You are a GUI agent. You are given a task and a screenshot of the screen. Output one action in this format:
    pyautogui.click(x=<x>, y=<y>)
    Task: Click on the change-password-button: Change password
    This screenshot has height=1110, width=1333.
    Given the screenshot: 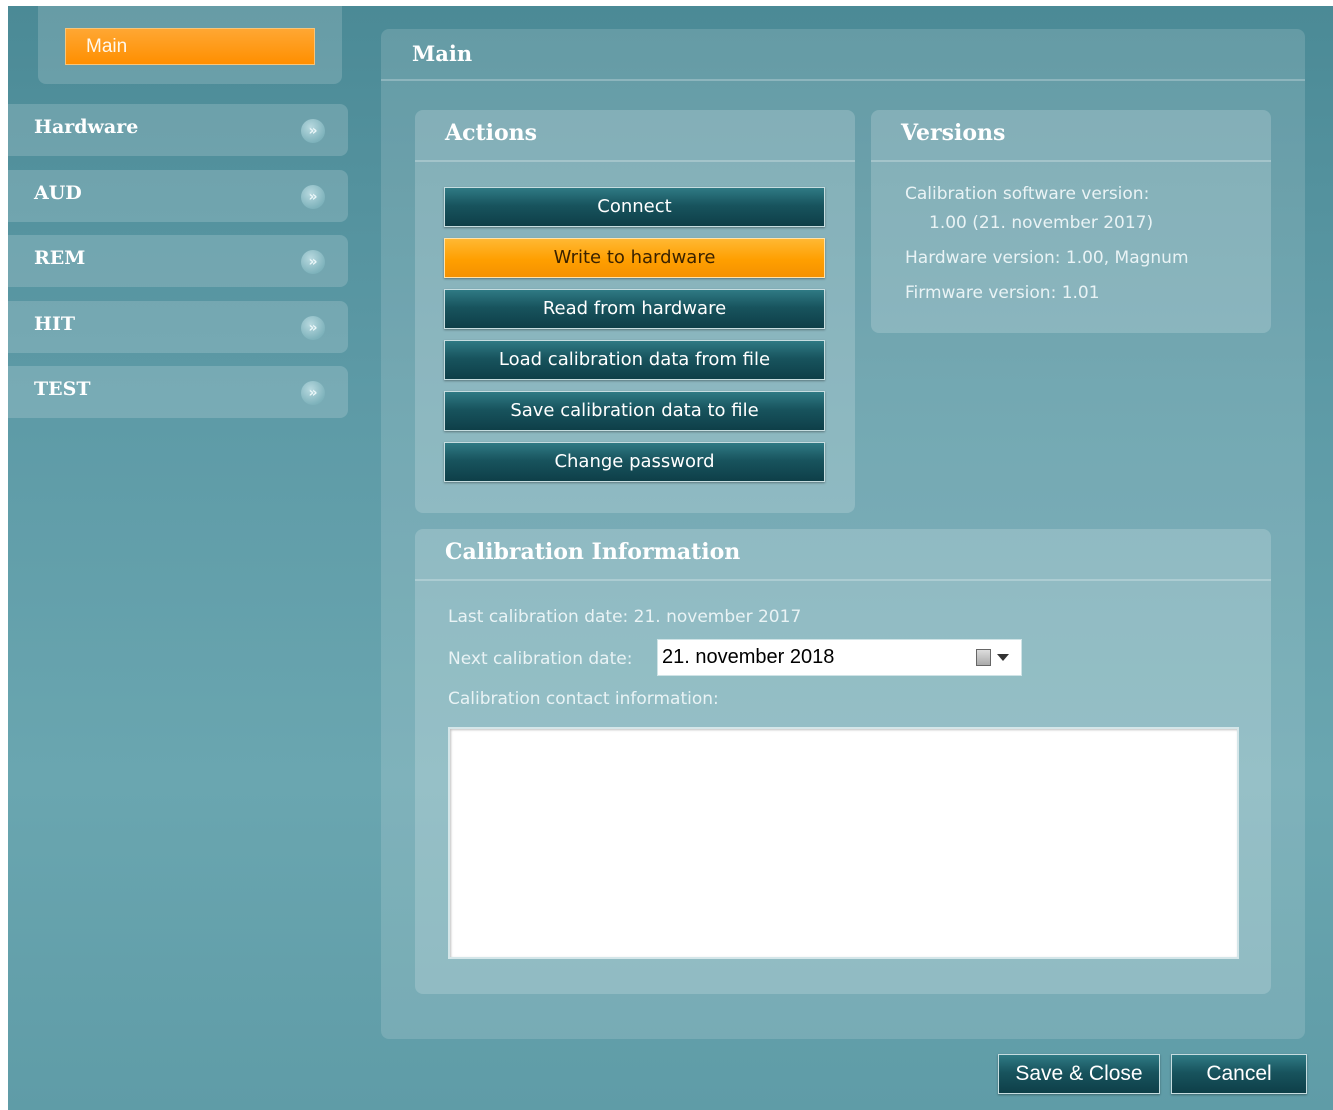 What is the action you would take?
    pyautogui.click(x=634, y=462)
    